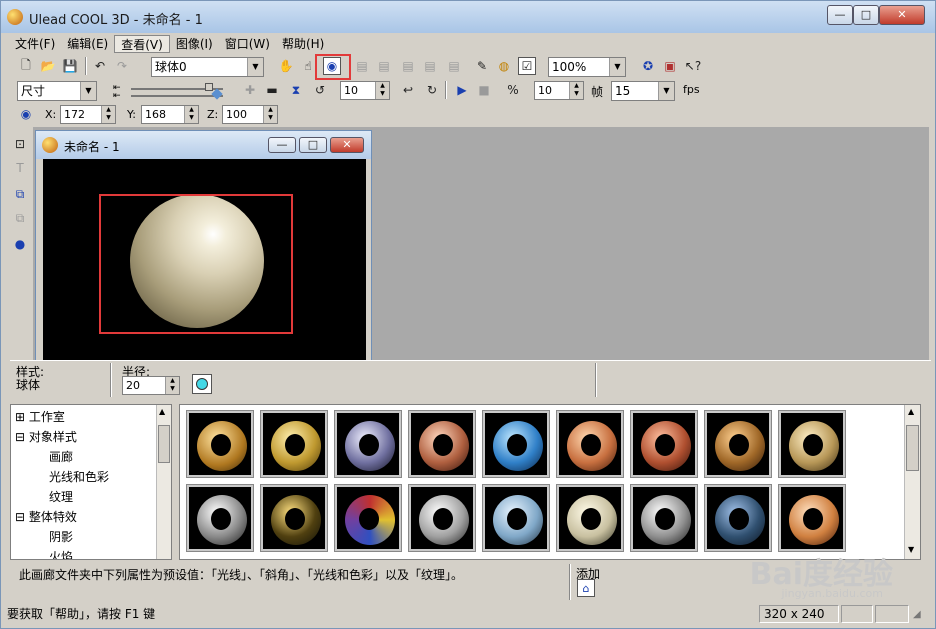  Describe the element at coordinates (61, 496) in the screenshot. I see `tree-item-texture: 纹理` at that location.